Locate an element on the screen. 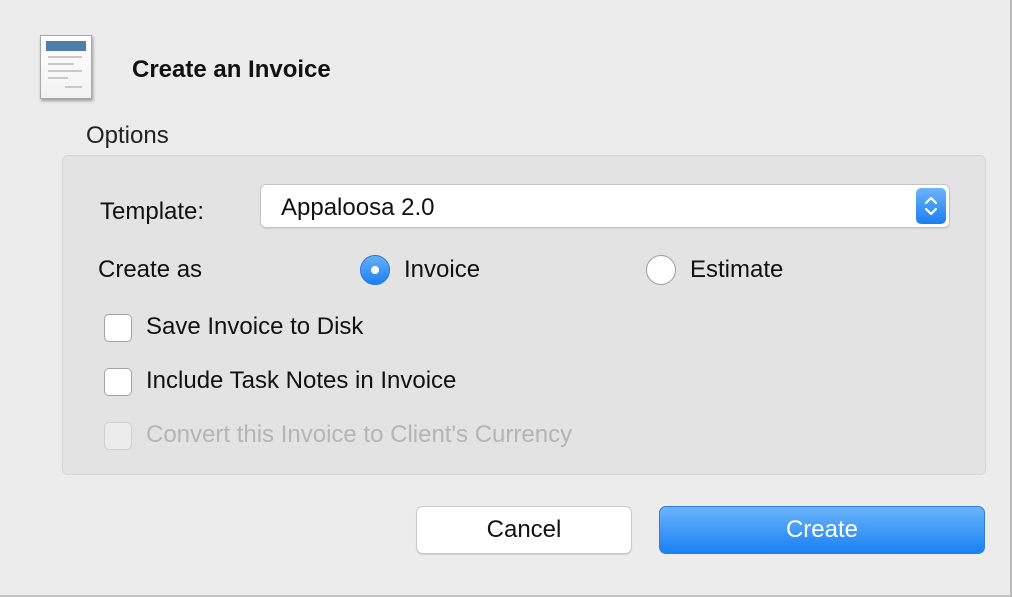 The height and width of the screenshot is (597, 1012). estimate-radio-label: Estimate is located at coordinates (736, 270).